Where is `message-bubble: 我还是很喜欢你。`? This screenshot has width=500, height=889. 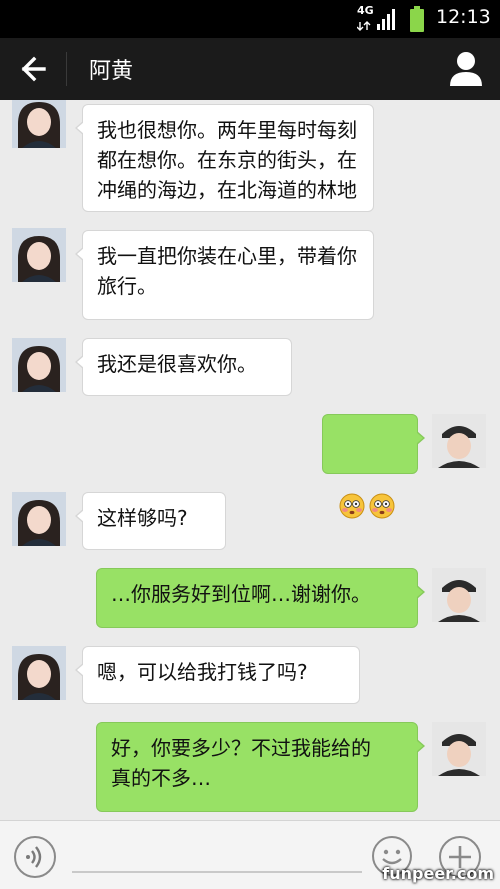 message-bubble: 我还是很喜欢你。 is located at coordinates (183, 367).